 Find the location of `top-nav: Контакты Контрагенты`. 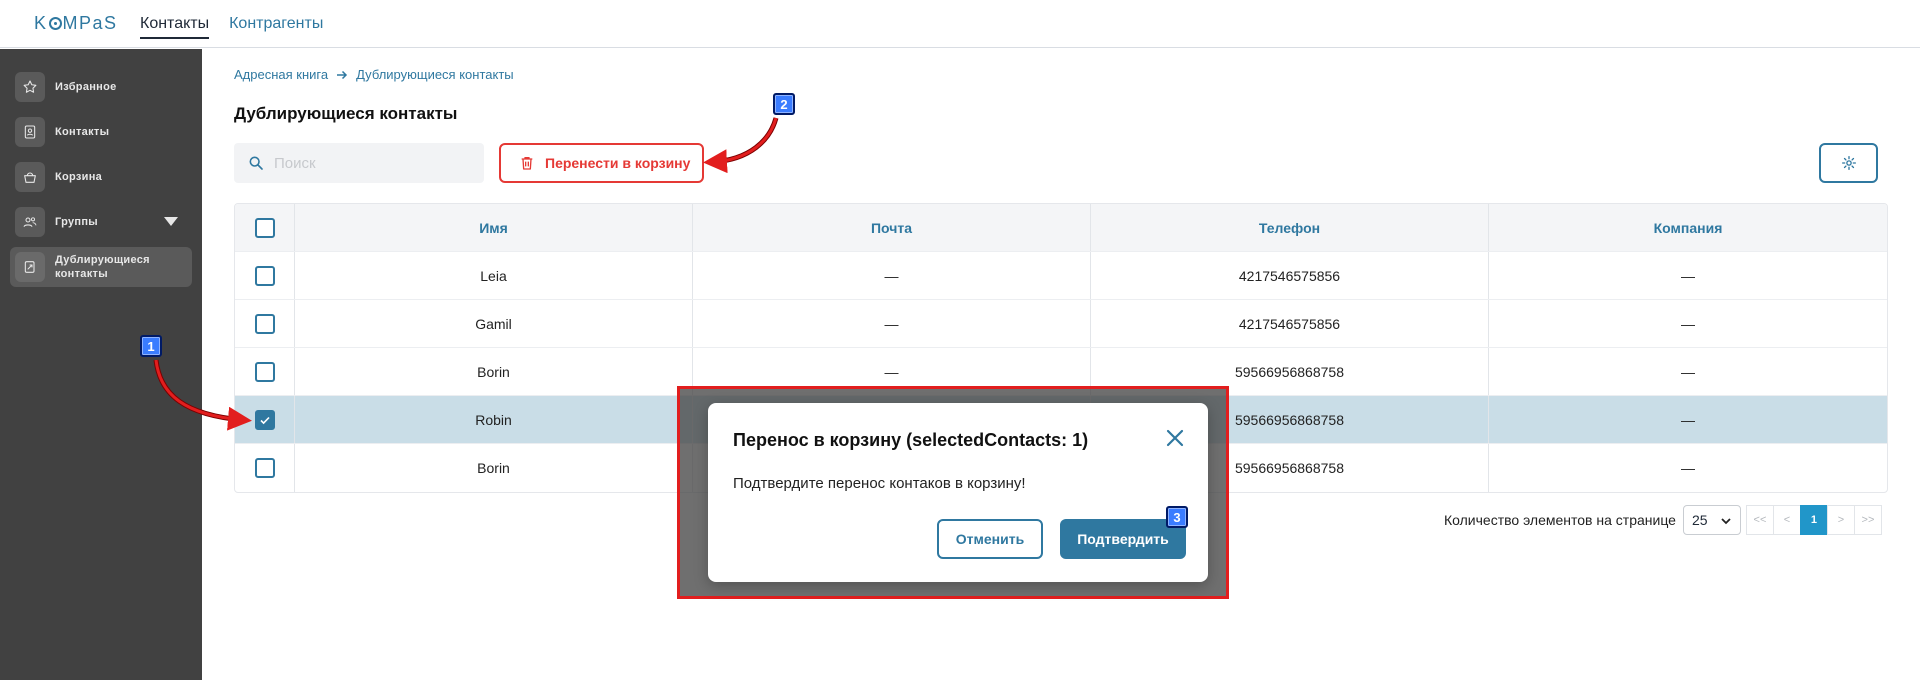

top-nav: Контакты Контрагенты is located at coordinates (231, 24).